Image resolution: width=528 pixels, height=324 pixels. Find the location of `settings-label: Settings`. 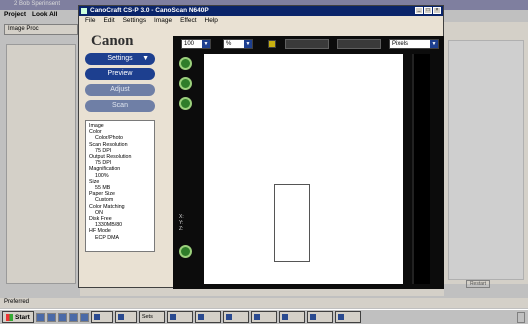

settings-label: Settings is located at coordinates (120, 58).